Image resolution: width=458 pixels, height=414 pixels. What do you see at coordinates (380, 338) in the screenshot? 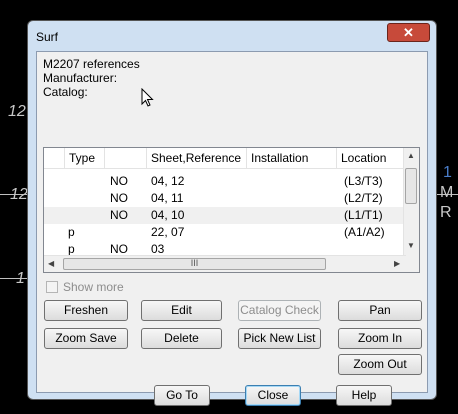
I see `zoom-in-button: Zoom In` at bounding box center [380, 338].